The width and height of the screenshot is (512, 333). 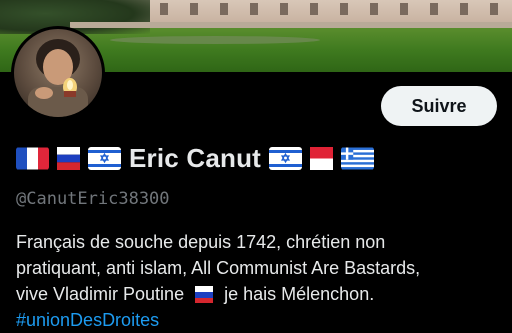 I want to click on profile-name-row: Eric Canut, so click(x=196, y=158).